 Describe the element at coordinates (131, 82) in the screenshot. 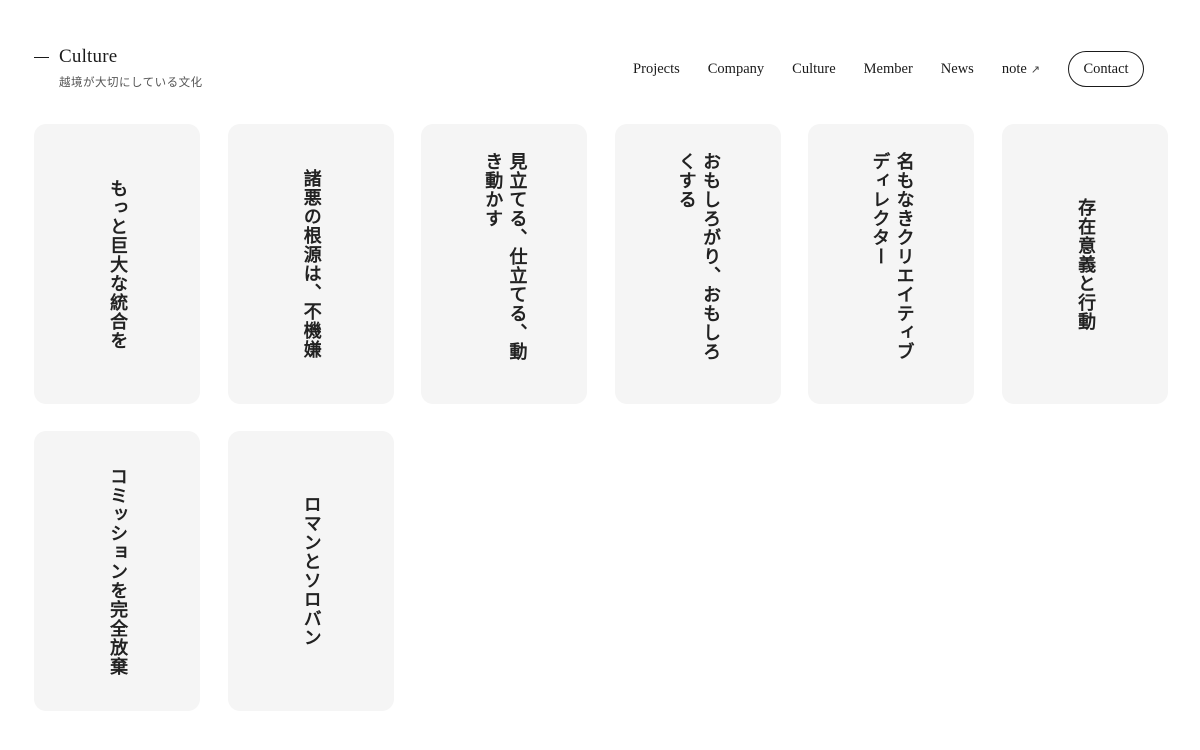

I see `page-subtitle: 越境が大切にしている文化` at that location.